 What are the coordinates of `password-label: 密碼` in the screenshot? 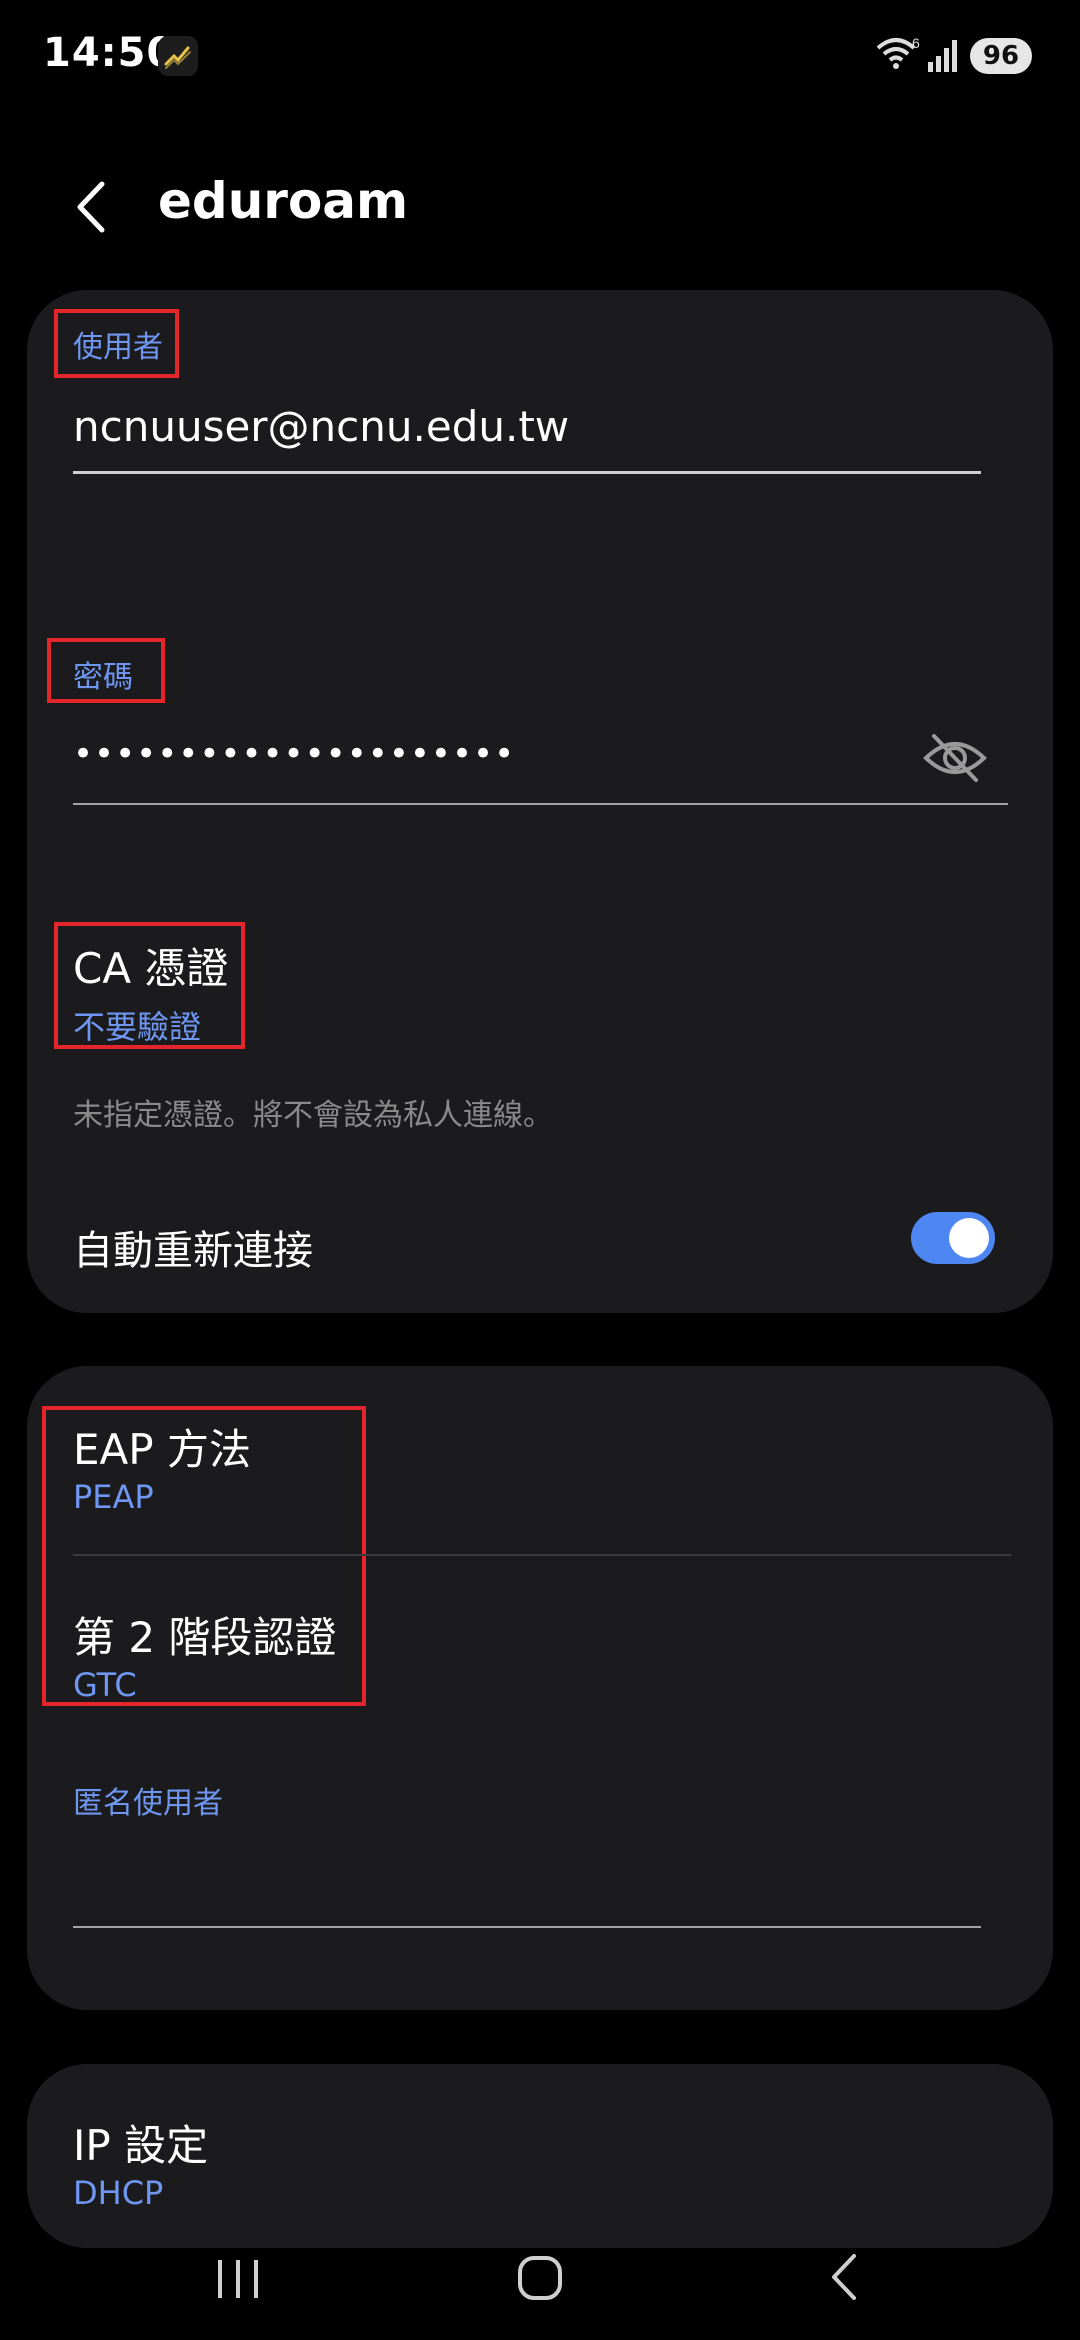 It's located at (103, 677).